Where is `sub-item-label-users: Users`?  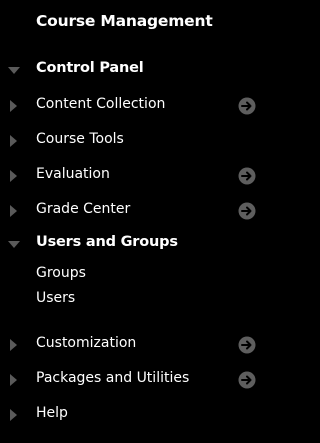
sub-item-label-users: Users is located at coordinates (55, 298).